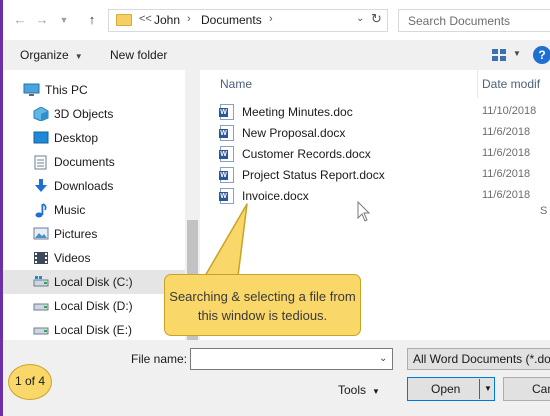  I want to click on new-folder-label: New folder, so click(139, 55).